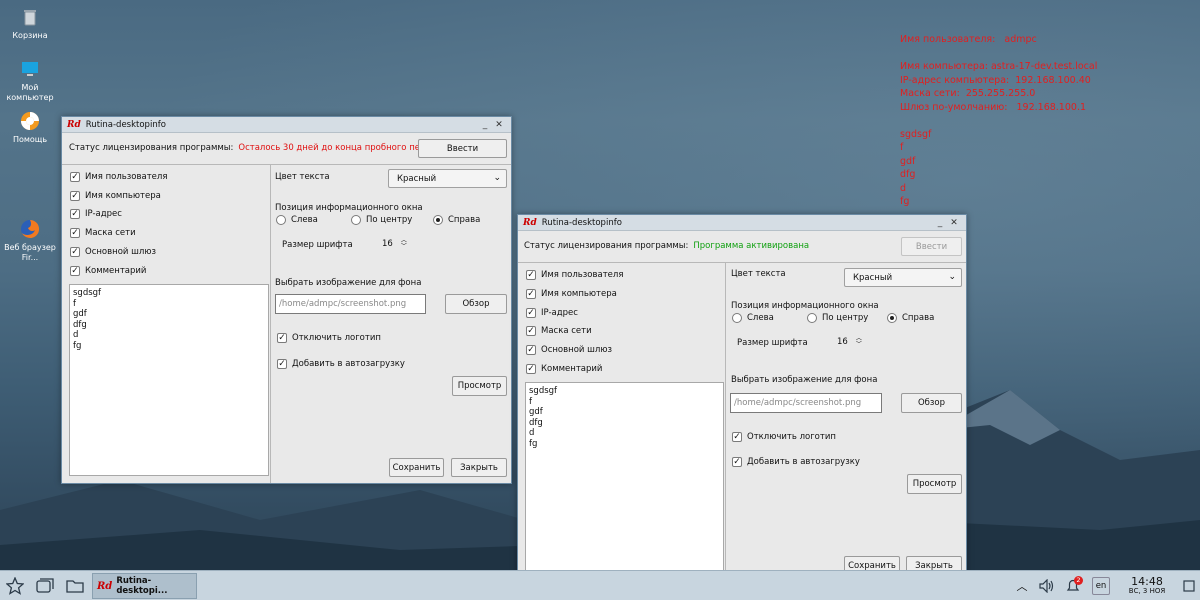  I want to click on checkbox-label: Имя компьютера, so click(123, 196).